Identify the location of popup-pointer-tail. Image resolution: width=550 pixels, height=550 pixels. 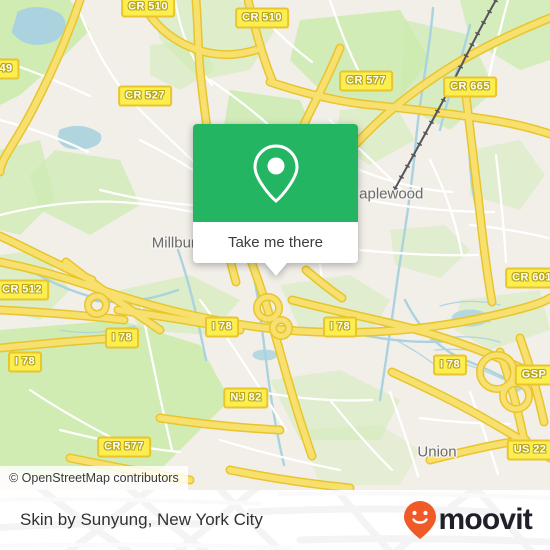
(275, 269).